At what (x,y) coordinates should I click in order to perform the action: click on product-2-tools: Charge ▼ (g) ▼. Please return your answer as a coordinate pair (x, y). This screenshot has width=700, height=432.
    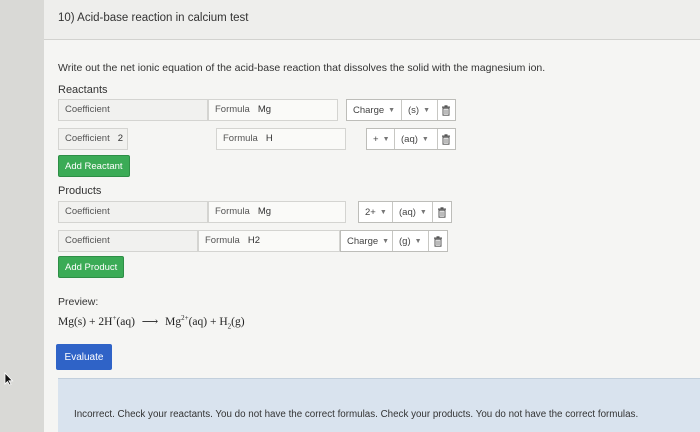
    Looking at the image, I should click on (394, 241).